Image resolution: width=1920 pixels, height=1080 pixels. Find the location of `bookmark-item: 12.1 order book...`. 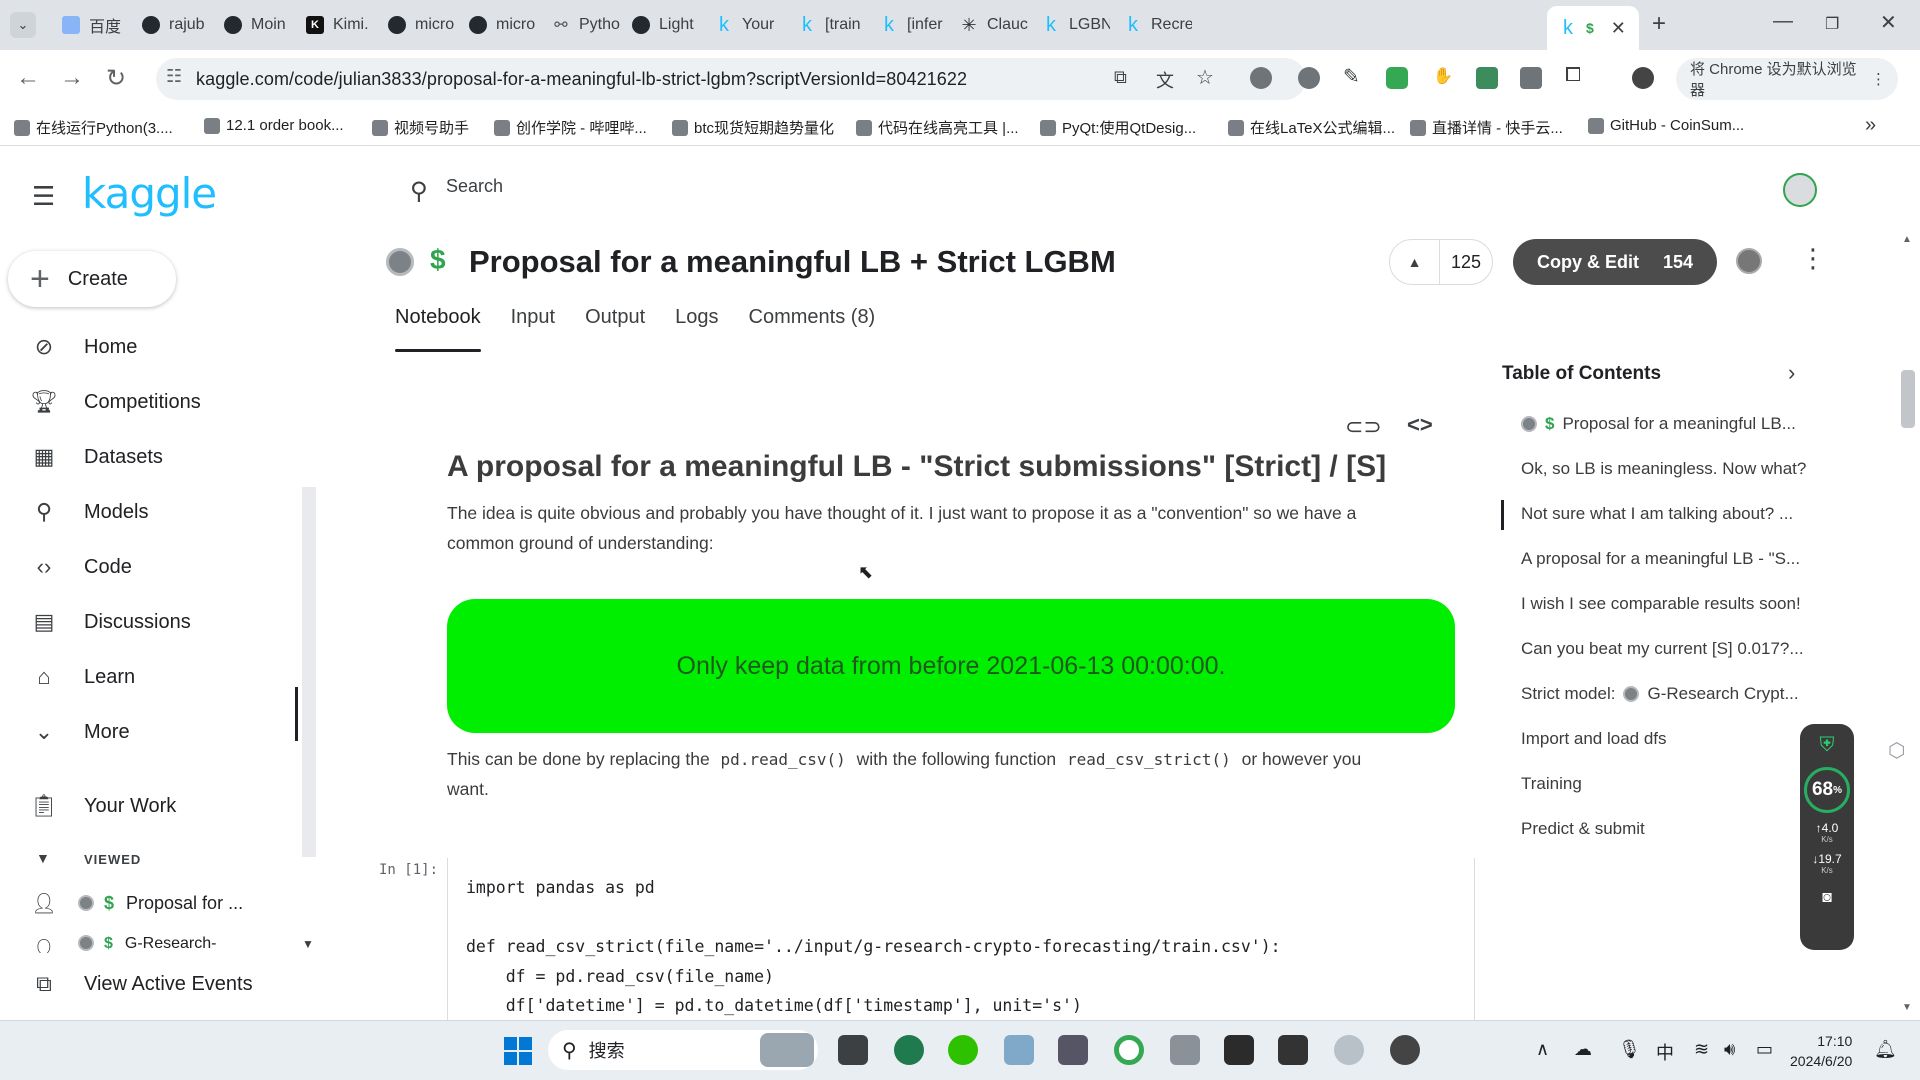

bookmark-item: 12.1 order book... is located at coordinates (274, 125).